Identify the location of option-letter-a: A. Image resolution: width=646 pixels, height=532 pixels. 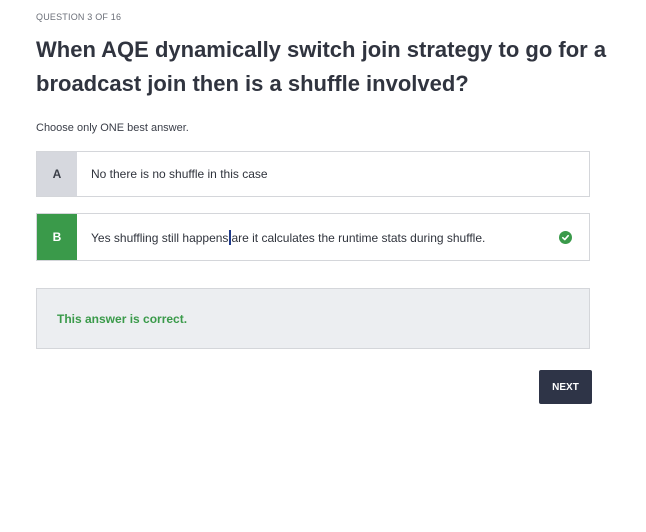
(57, 174).